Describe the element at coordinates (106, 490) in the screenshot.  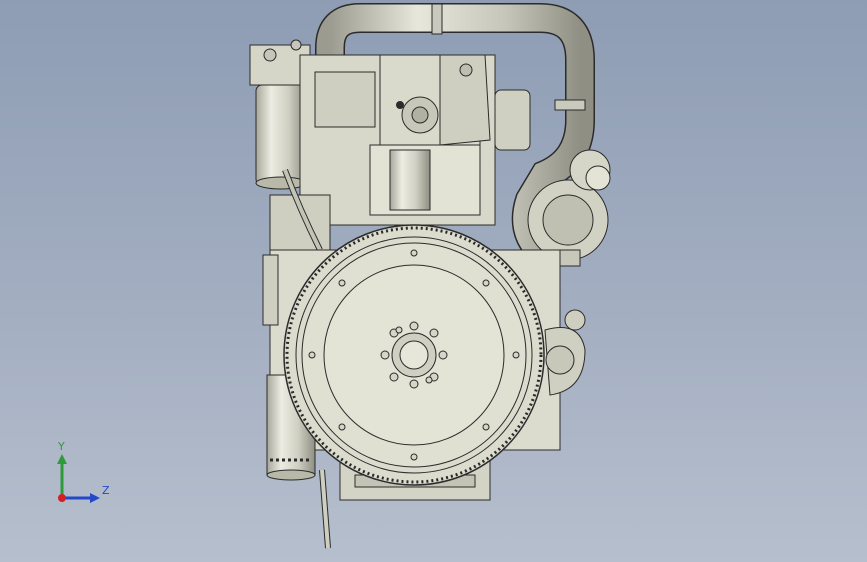
I see `z-axis-label: Z` at that location.